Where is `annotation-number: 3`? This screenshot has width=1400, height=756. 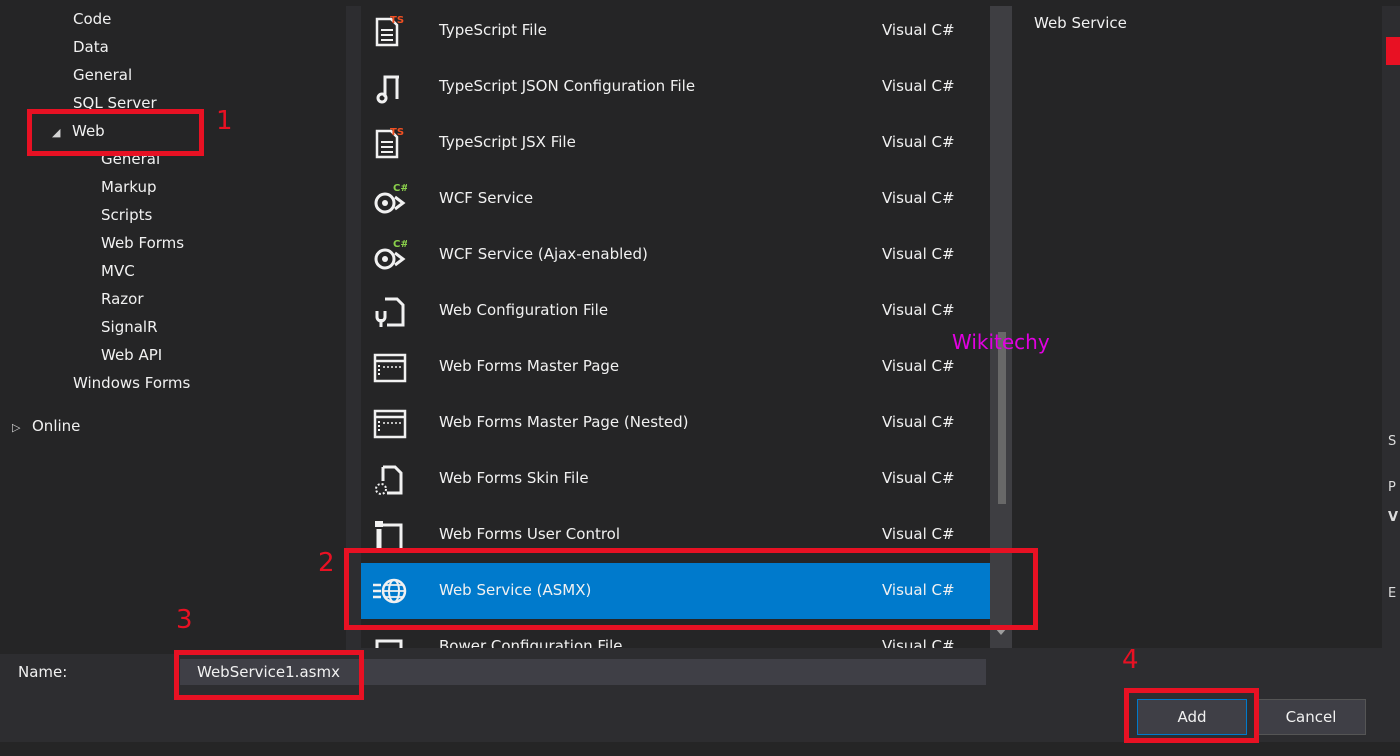 annotation-number: 3 is located at coordinates (184, 620).